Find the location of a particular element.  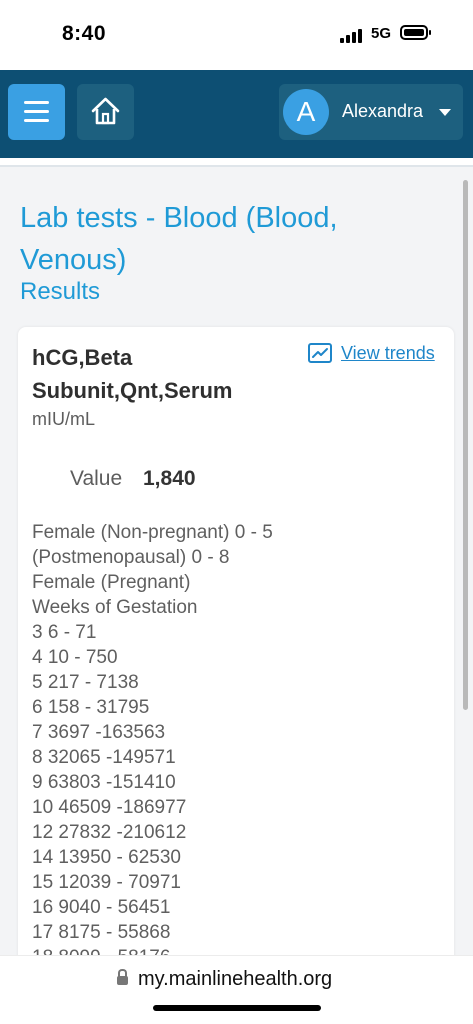

scrollbar is located at coordinates (465, 445).